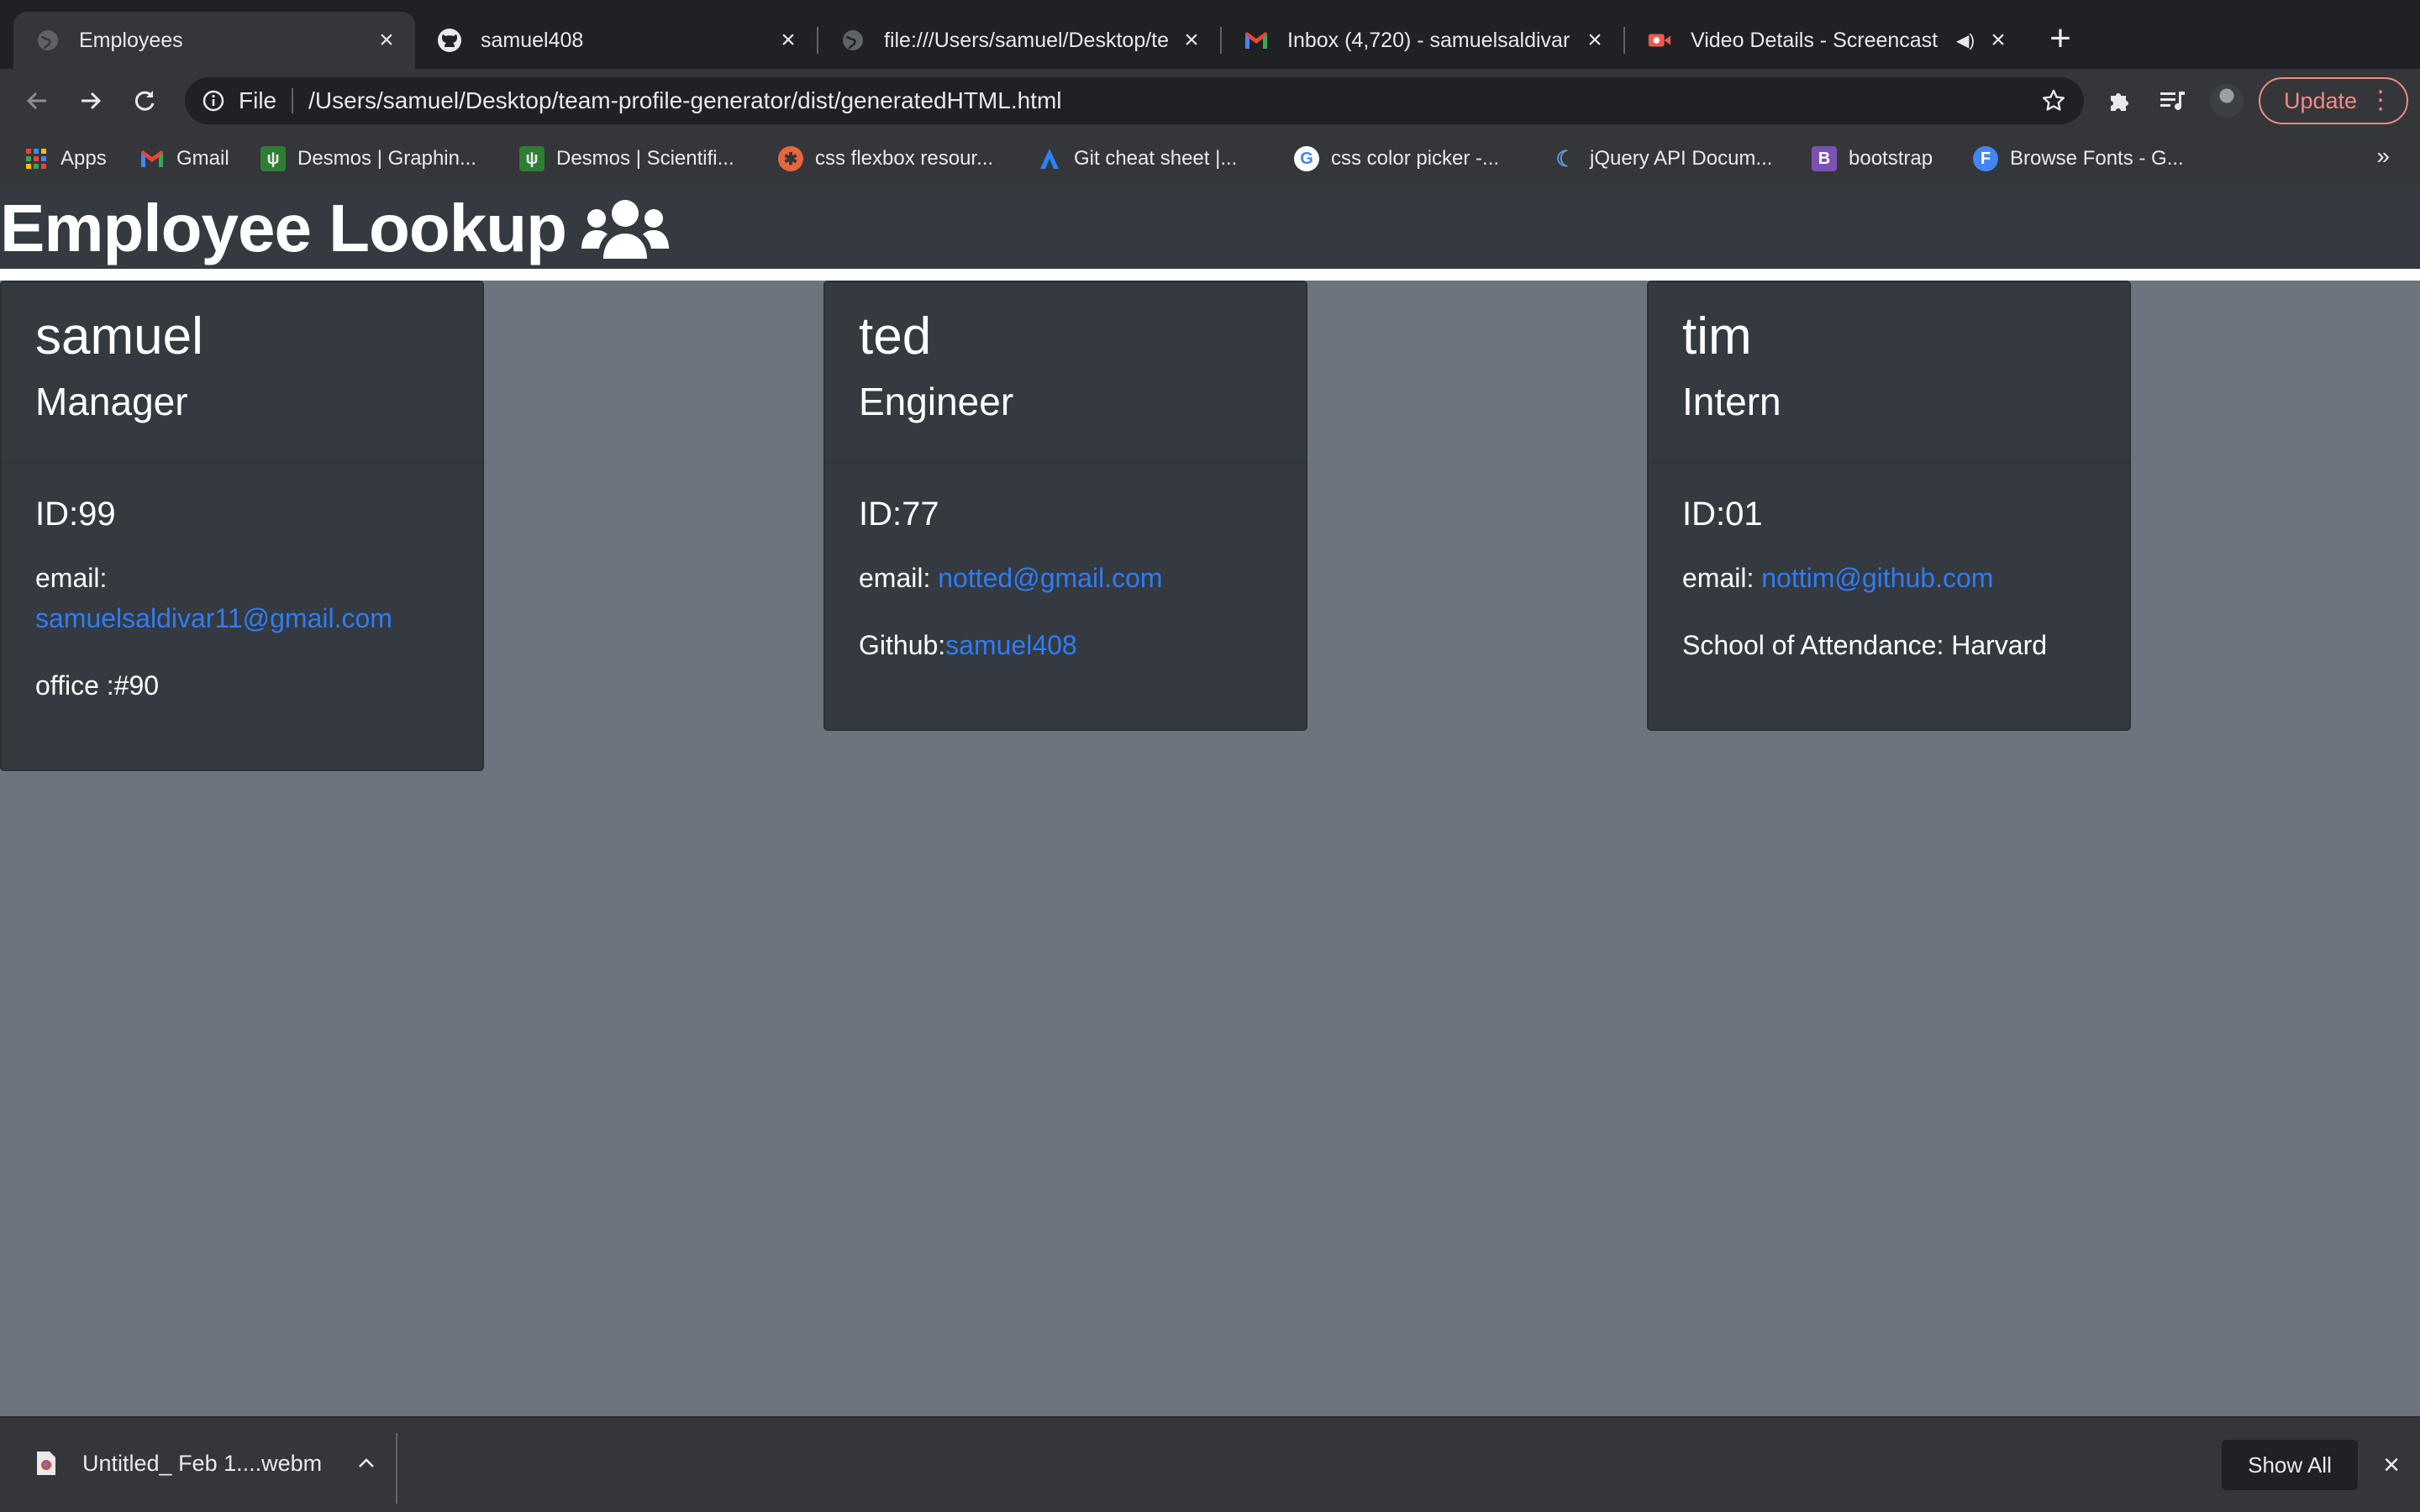 The height and width of the screenshot is (1512, 2420). Describe the element at coordinates (1428, 40) in the screenshot. I see `tab-title: Inbox (4,720) - samuelsaldivar` at that location.